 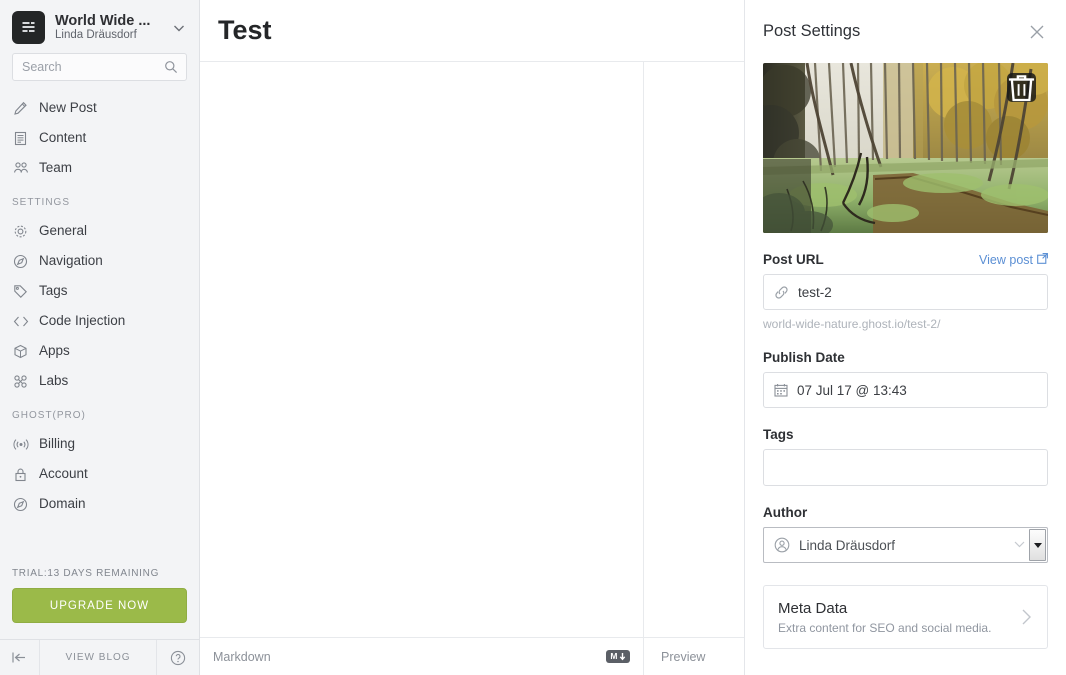 I want to click on markdown-label: Markdown, so click(x=242, y=656).